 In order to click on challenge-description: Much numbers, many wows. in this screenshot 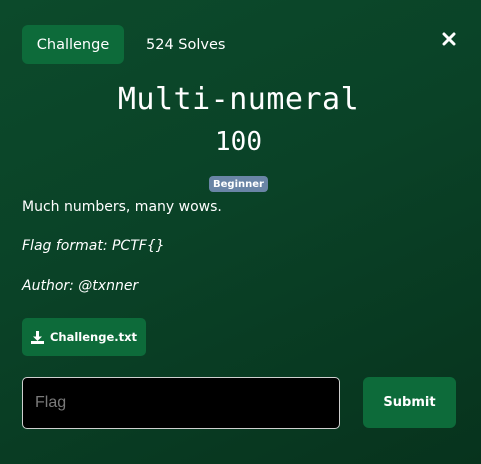, I will do `click(122, 207)`.